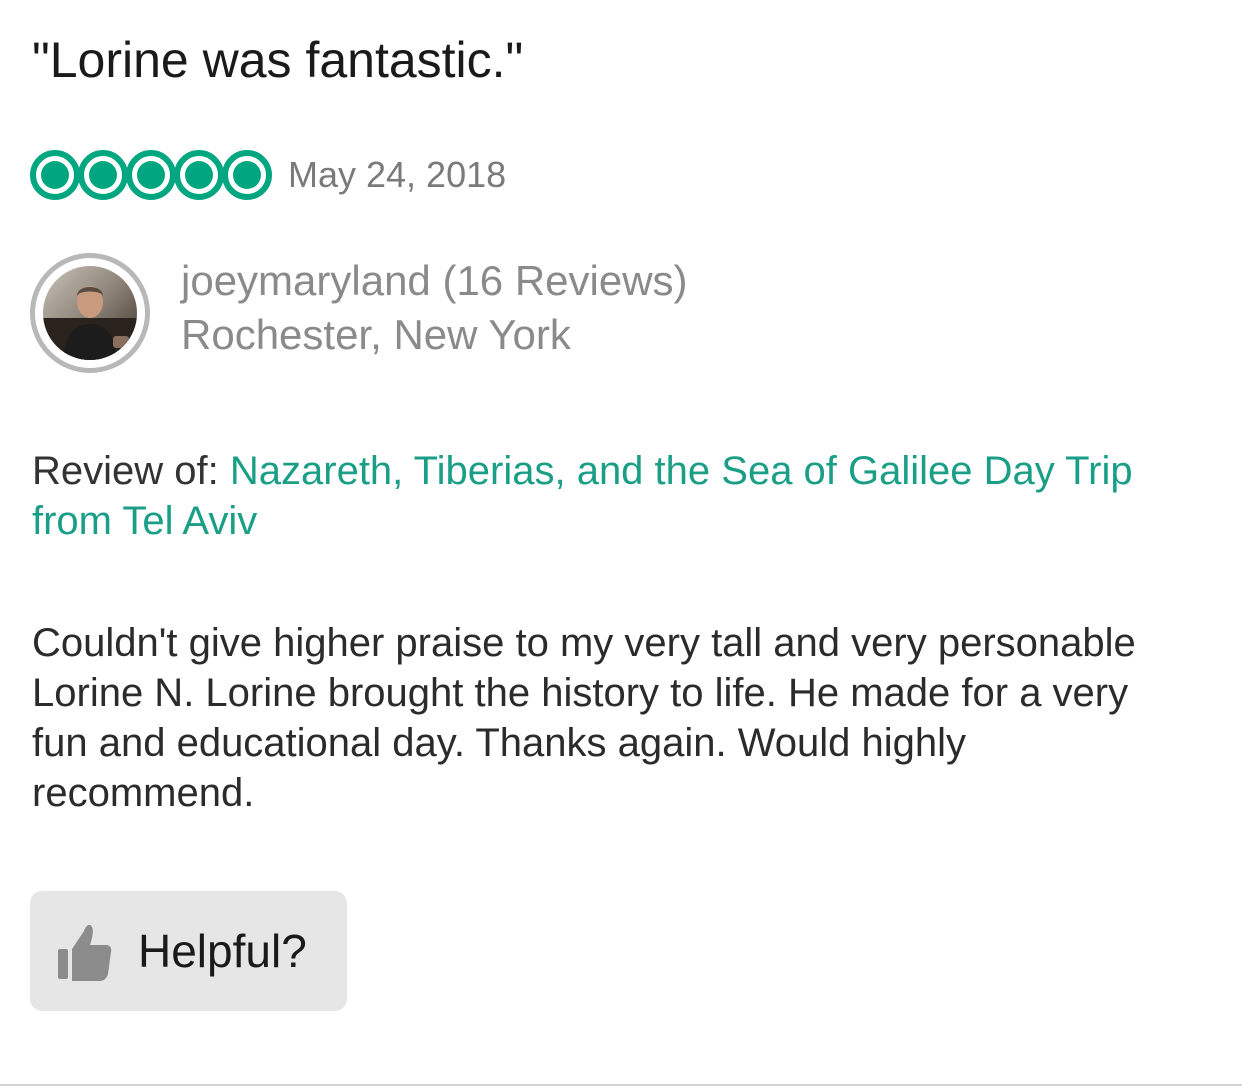  I want to click on review-of-label: Review of:, so click(125, 471).